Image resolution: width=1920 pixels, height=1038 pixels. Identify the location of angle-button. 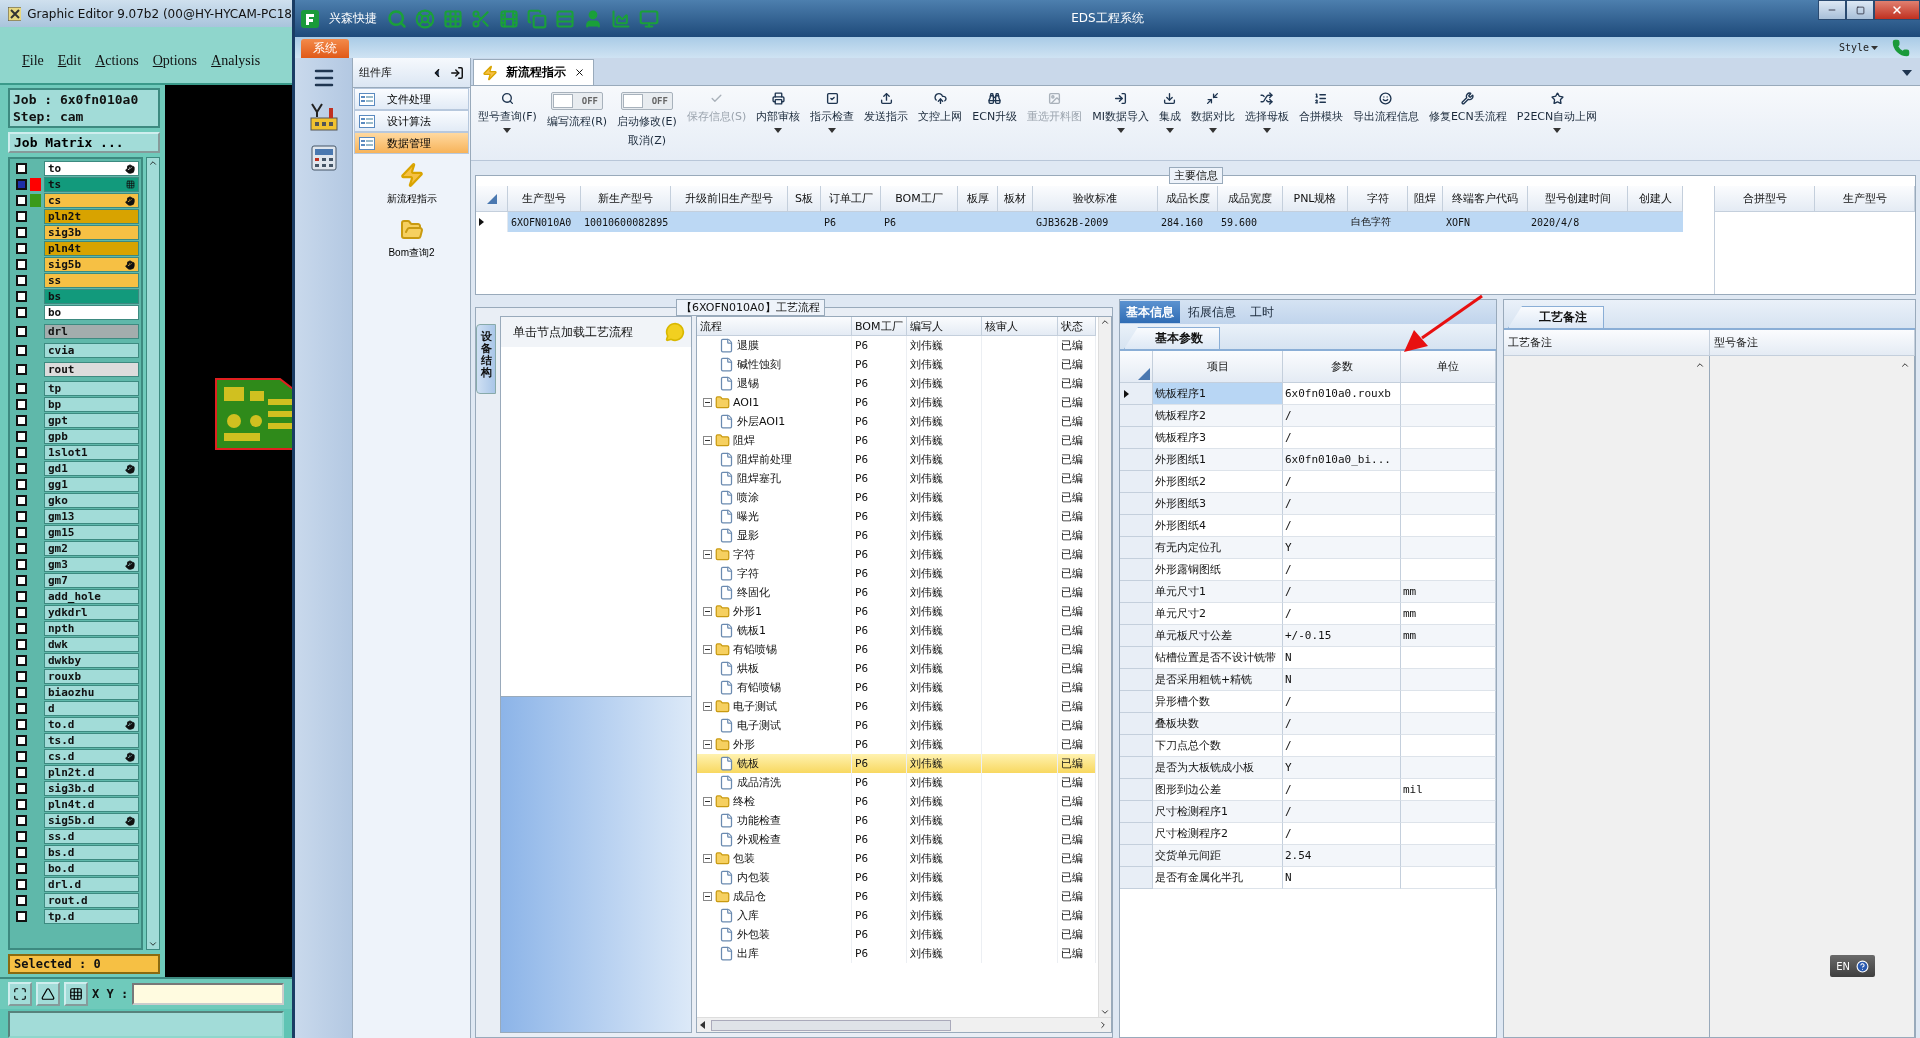
(48, 994).